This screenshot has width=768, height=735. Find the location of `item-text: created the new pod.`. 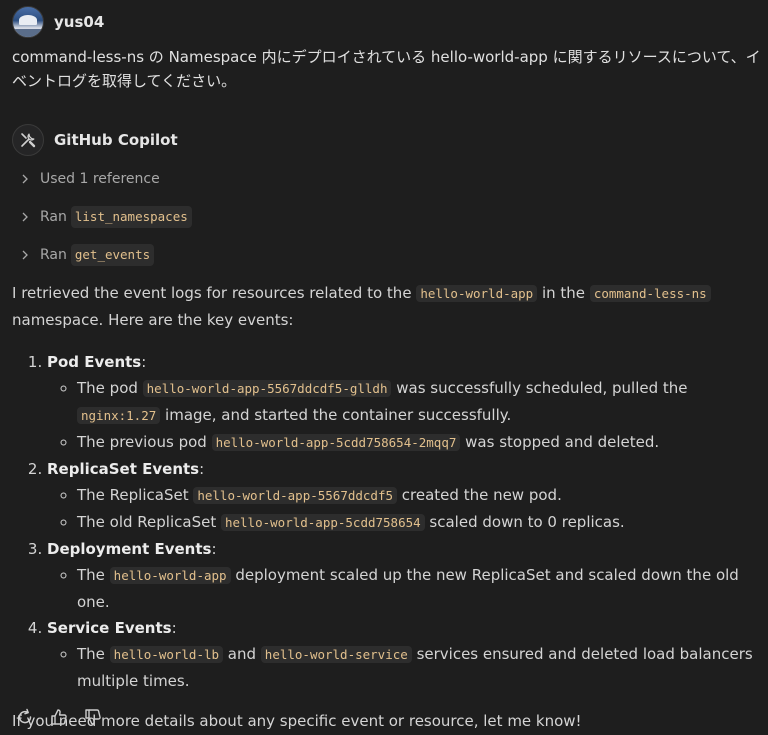

item-text: created the new pod. is located at coordinates (479, 495).